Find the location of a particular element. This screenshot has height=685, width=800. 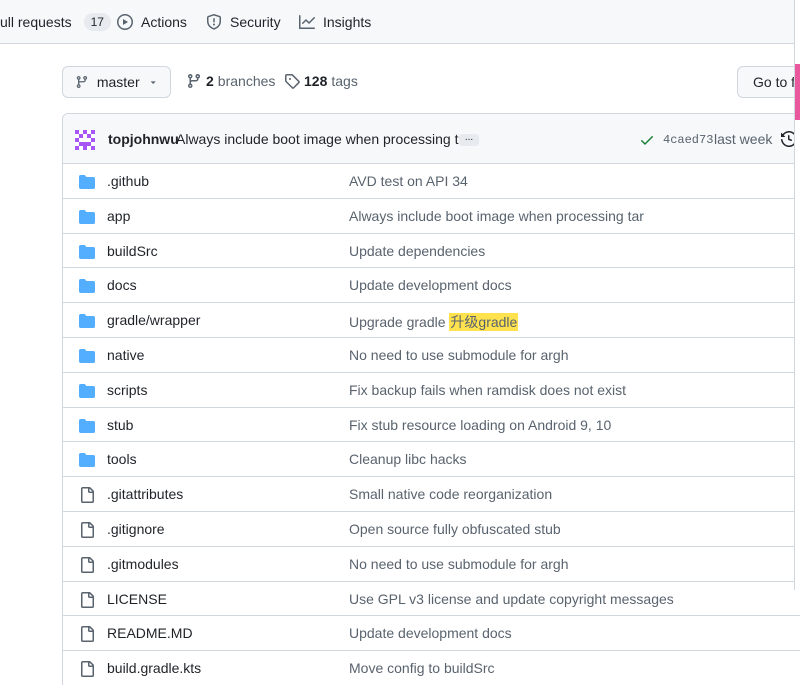

file-name-link: LICENSE is located at coordinates (137, 599).